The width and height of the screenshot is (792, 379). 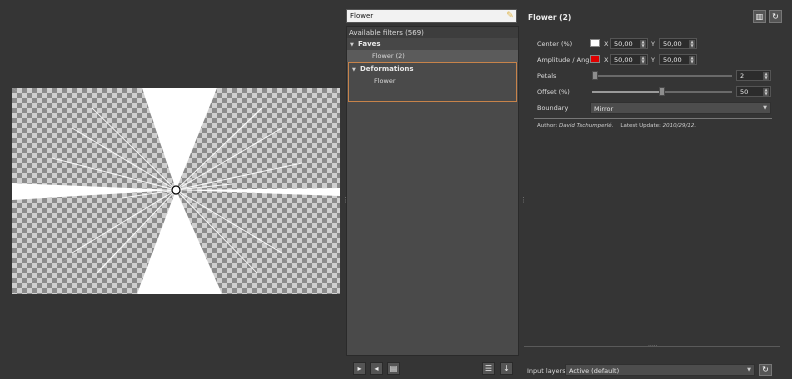 What do you see at coordinates (653, 347) in the screenshot?
I see `splitter-handle-3: ·····` at bounding box center [653, 347].